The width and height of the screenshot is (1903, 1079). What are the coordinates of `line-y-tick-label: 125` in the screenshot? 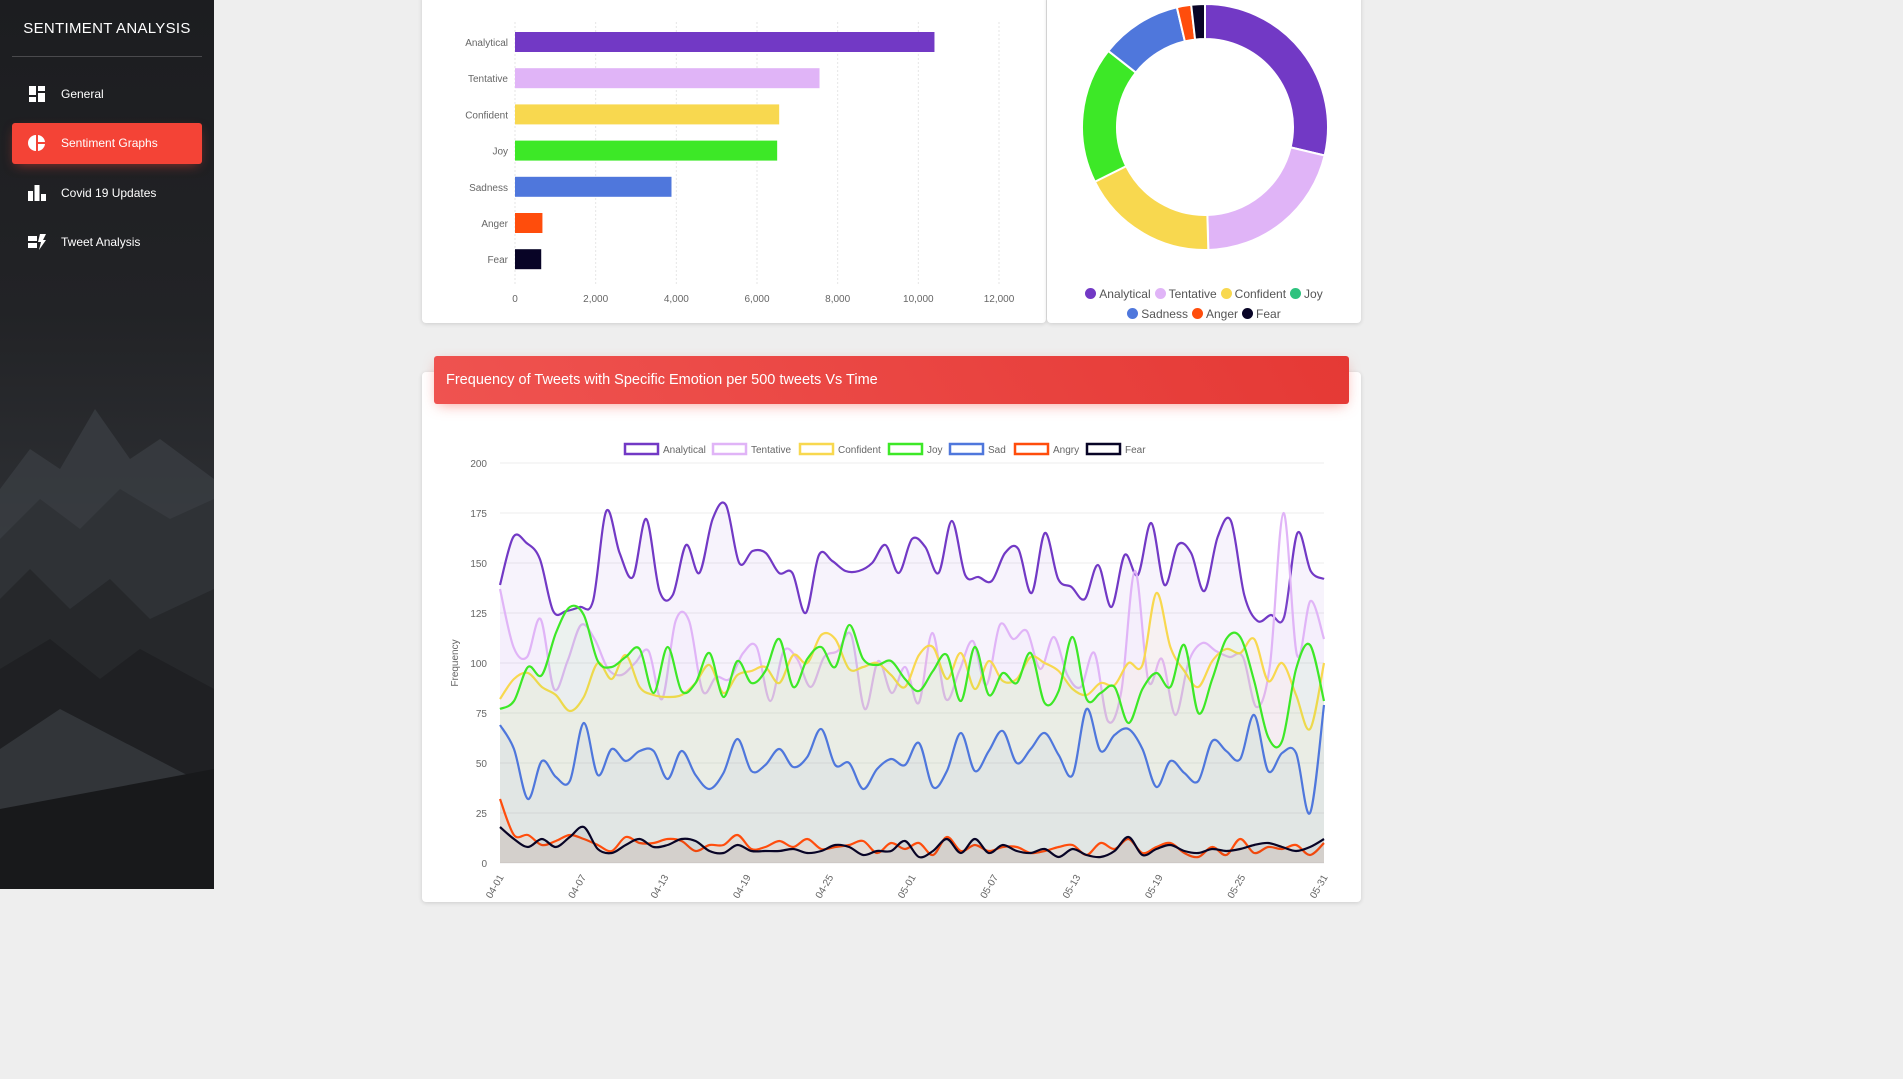 It's located at (478, 614).